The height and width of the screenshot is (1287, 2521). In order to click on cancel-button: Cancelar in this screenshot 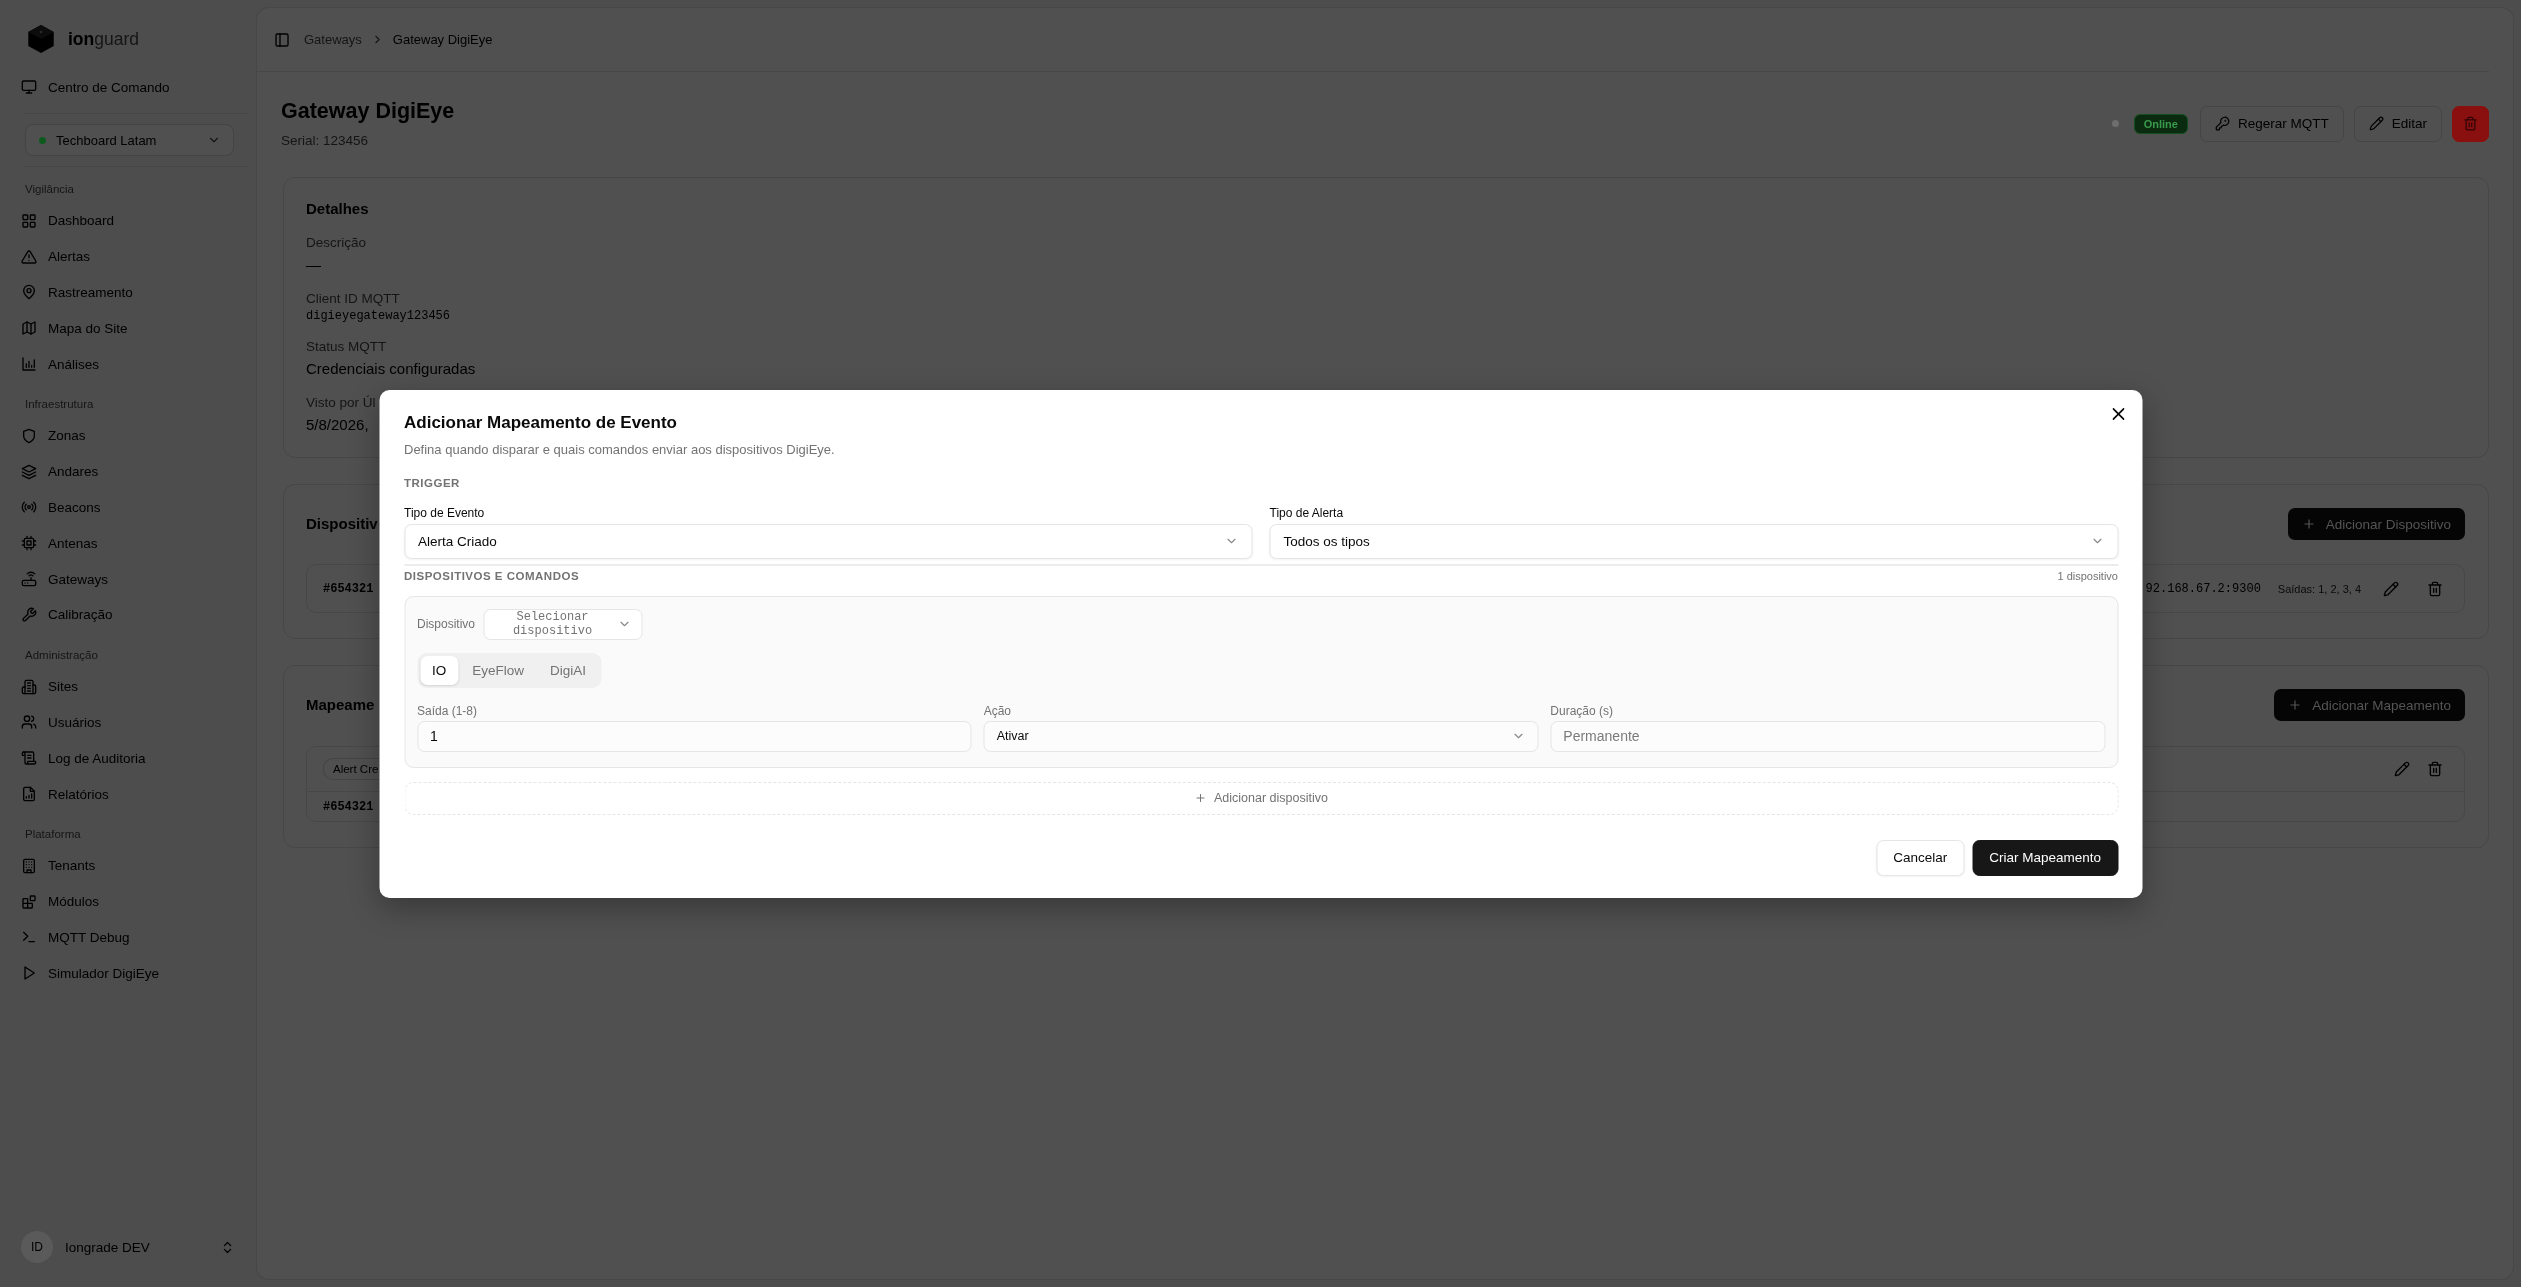, I will do `click(1920, 857)`.